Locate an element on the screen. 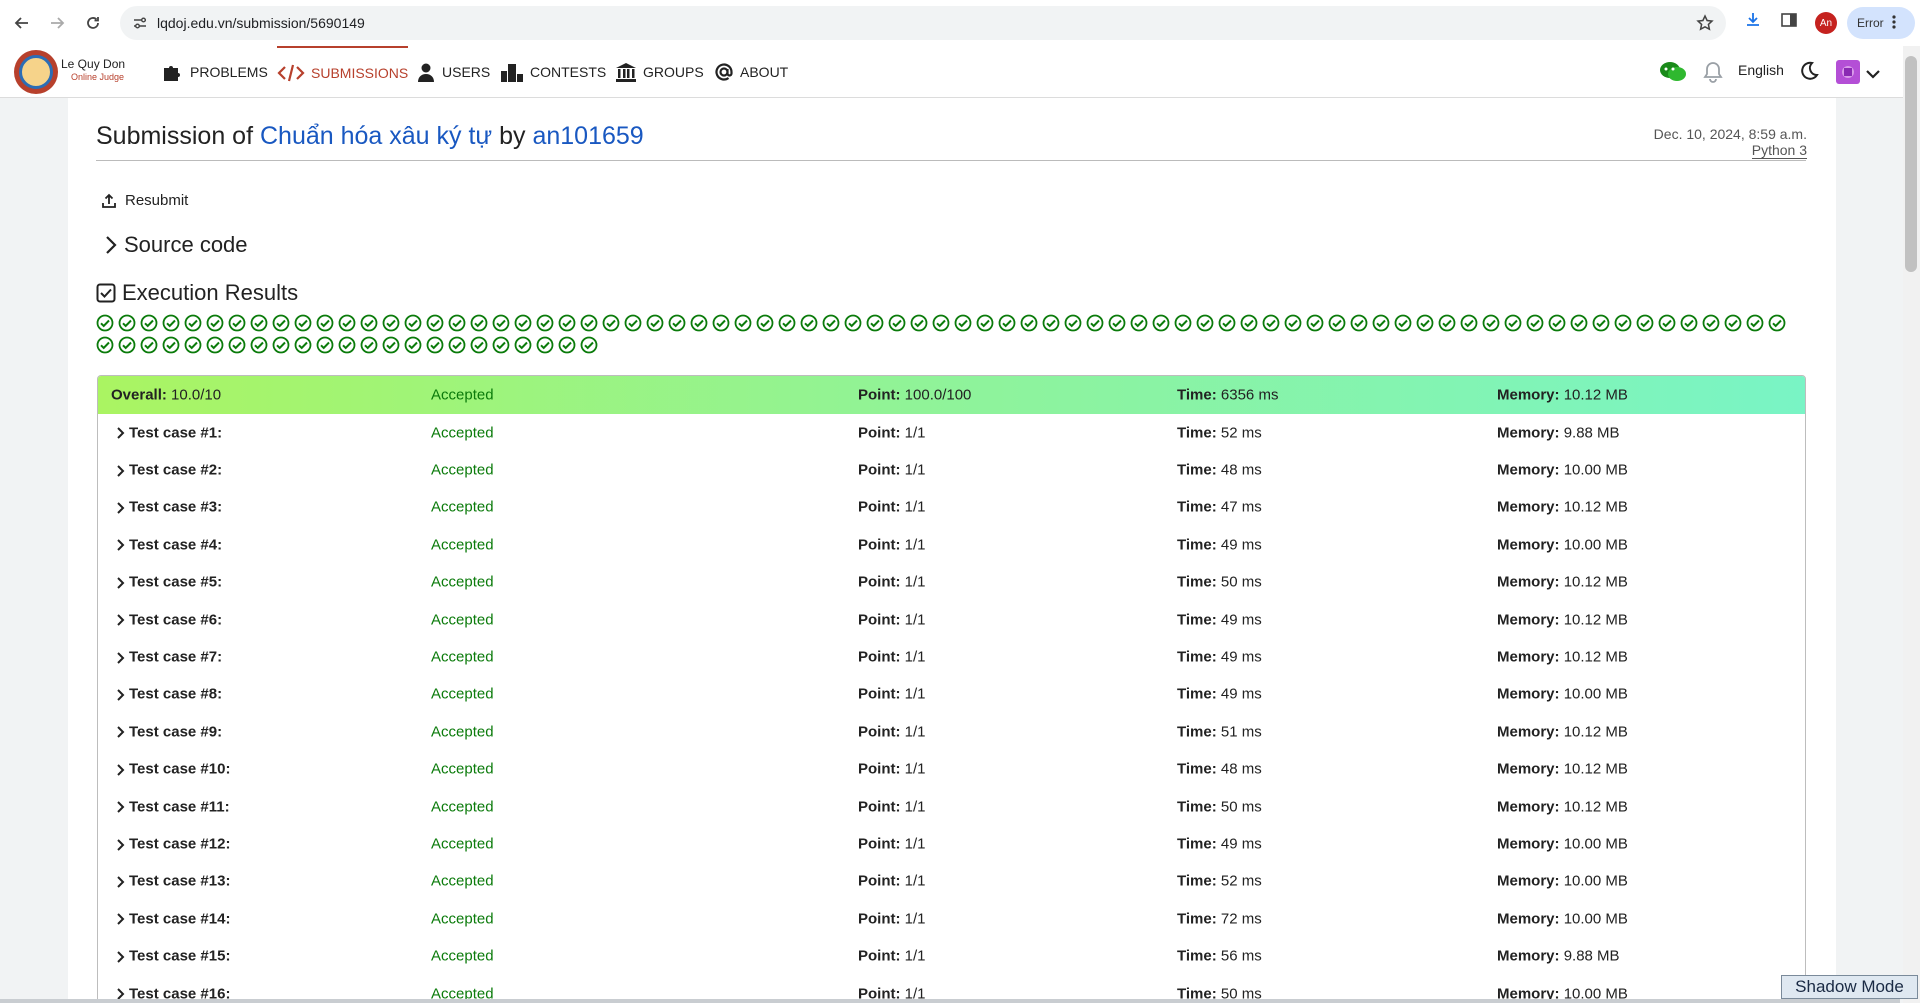 This screenshot has height=1003, width=1920. test-case-toggle: Test case #12: is located at coordinates (173, 843).